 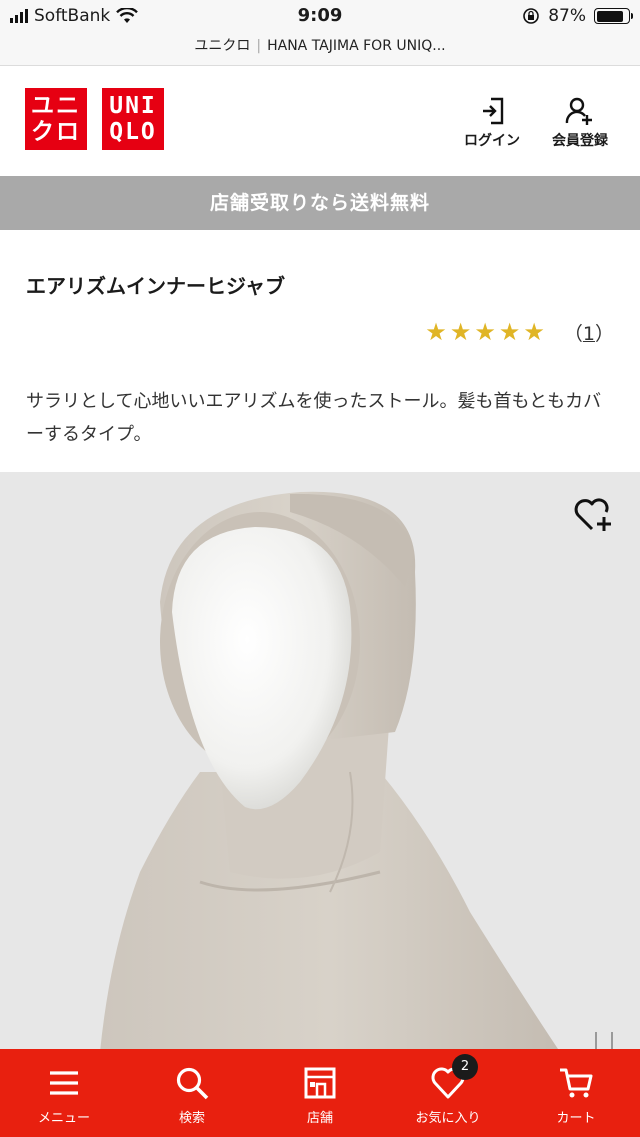 I want to click on store-icon, so click(x=320, y=1083).